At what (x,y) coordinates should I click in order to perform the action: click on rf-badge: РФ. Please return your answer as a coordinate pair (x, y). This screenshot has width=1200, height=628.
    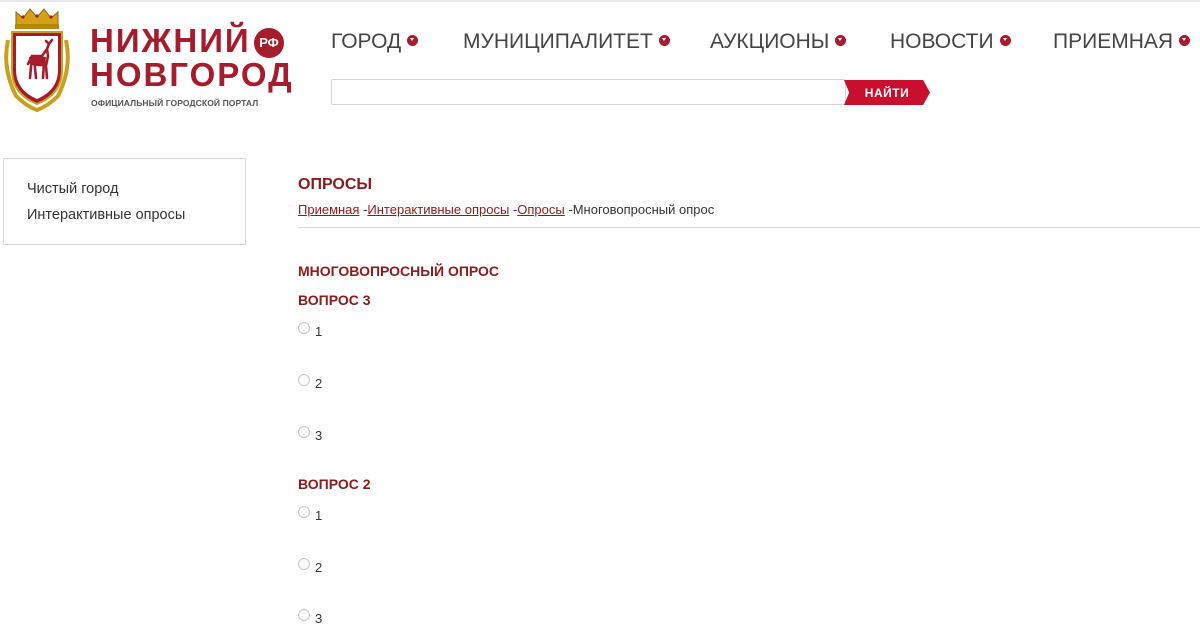
    Looking at the image, I should click on (269, 43).